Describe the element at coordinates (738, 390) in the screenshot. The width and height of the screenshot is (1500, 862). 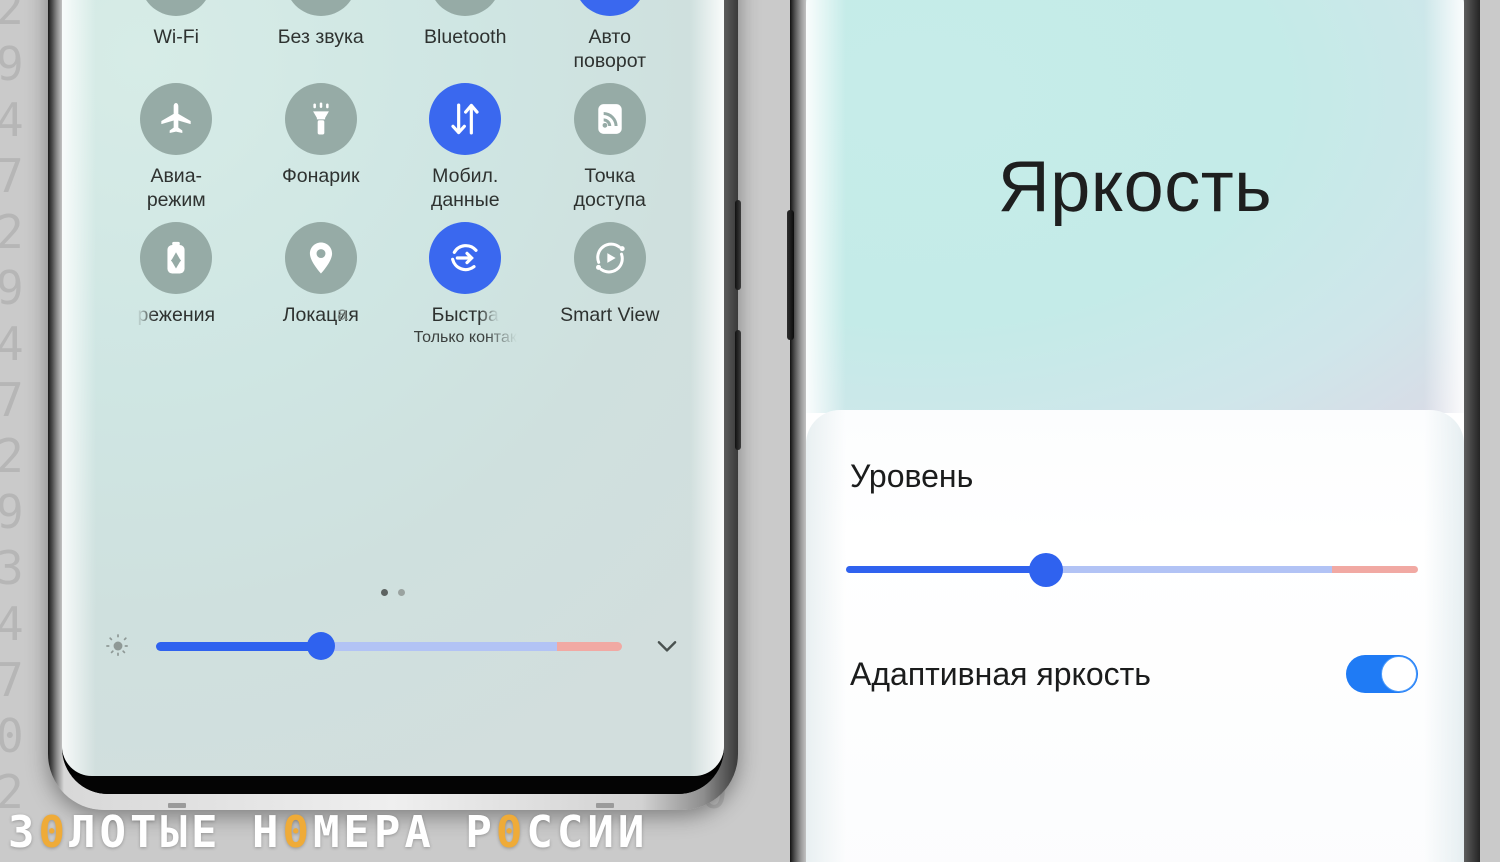
I see `left-phone-power-button` at that location.